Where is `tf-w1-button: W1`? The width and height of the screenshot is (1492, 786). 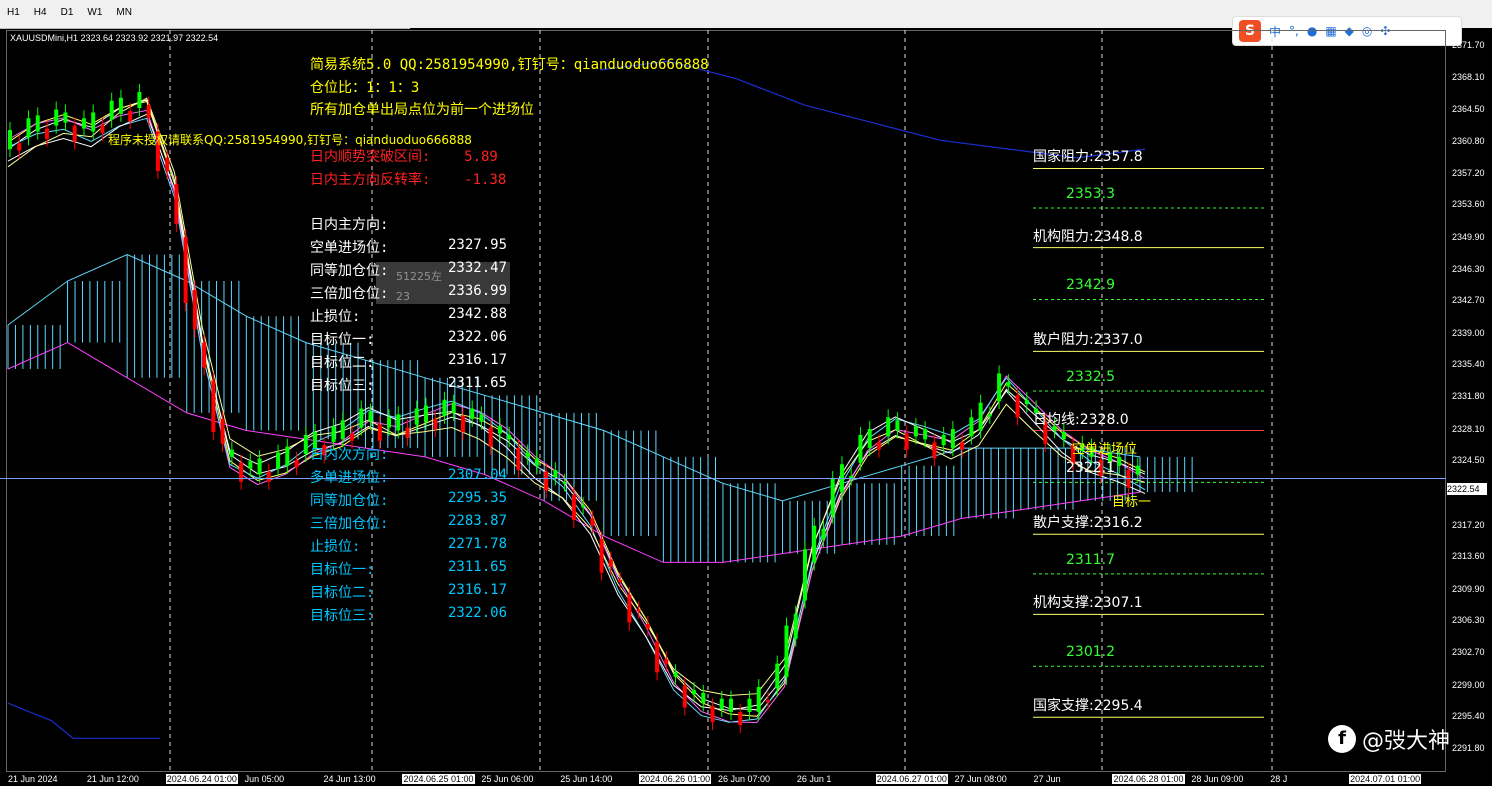 tf-w1-button: W1 is located at coordinates (94, 13).